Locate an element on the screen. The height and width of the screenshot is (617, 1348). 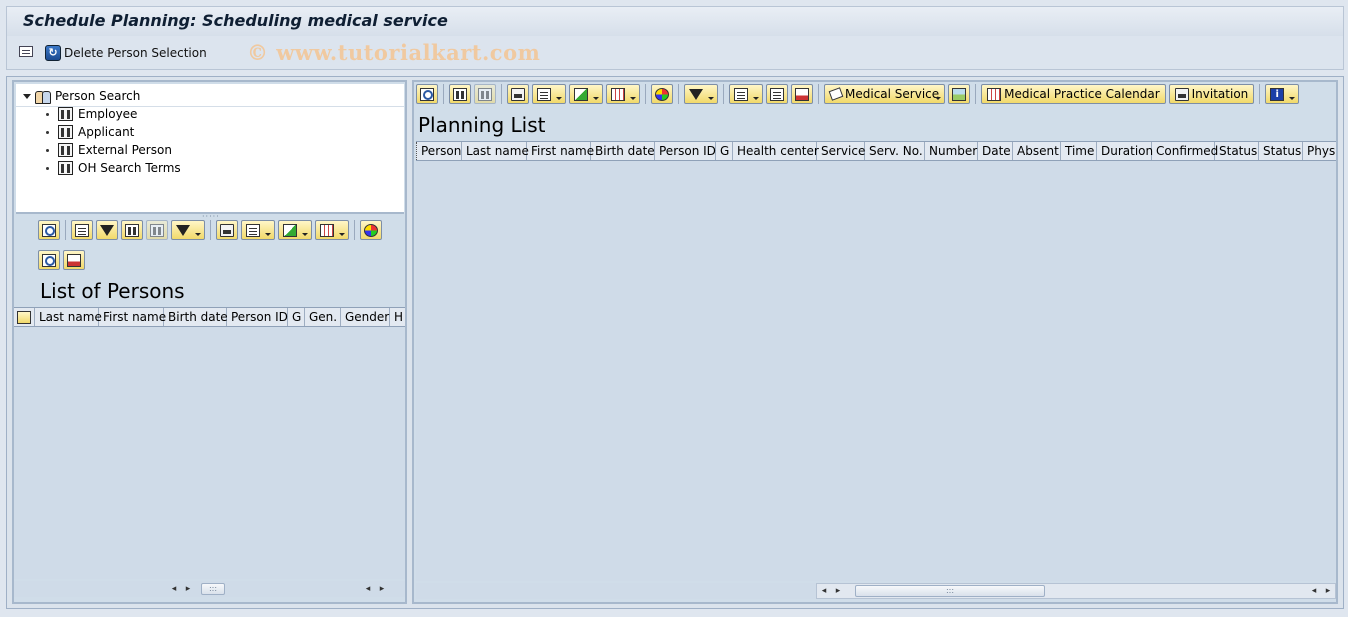
sort-descending-button is located at coordinates (107, 230).